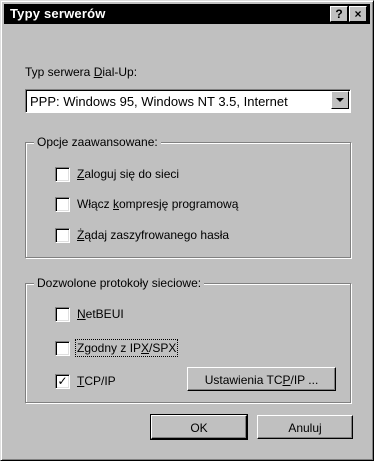  Describe the element at coordinates (62, 235) in the screenshot. I see `require-encrypted-password-checkbox` at that location.